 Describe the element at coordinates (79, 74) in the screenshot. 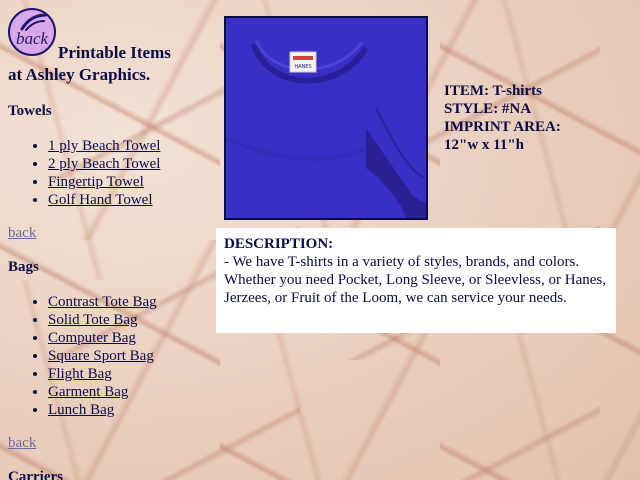

I see `site-title-line2: at Ashley Graphics.` at that location.